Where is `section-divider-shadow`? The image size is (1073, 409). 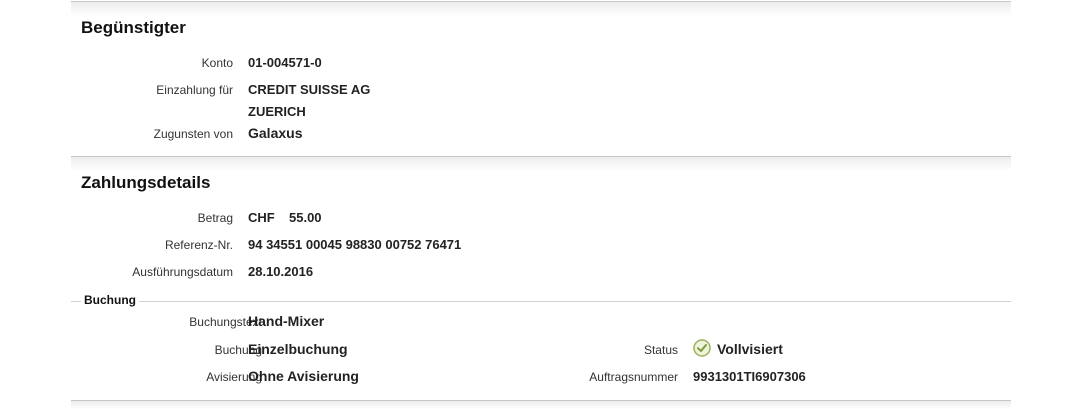 section-divider-shadow is located at coordinates (541, 164).